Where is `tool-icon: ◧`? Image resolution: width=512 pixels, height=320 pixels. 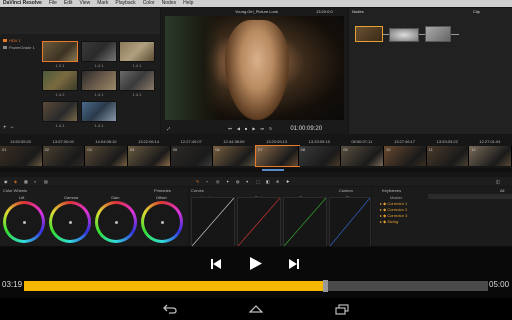 tool-icon: ◧ is located at coordinates (268, 181).